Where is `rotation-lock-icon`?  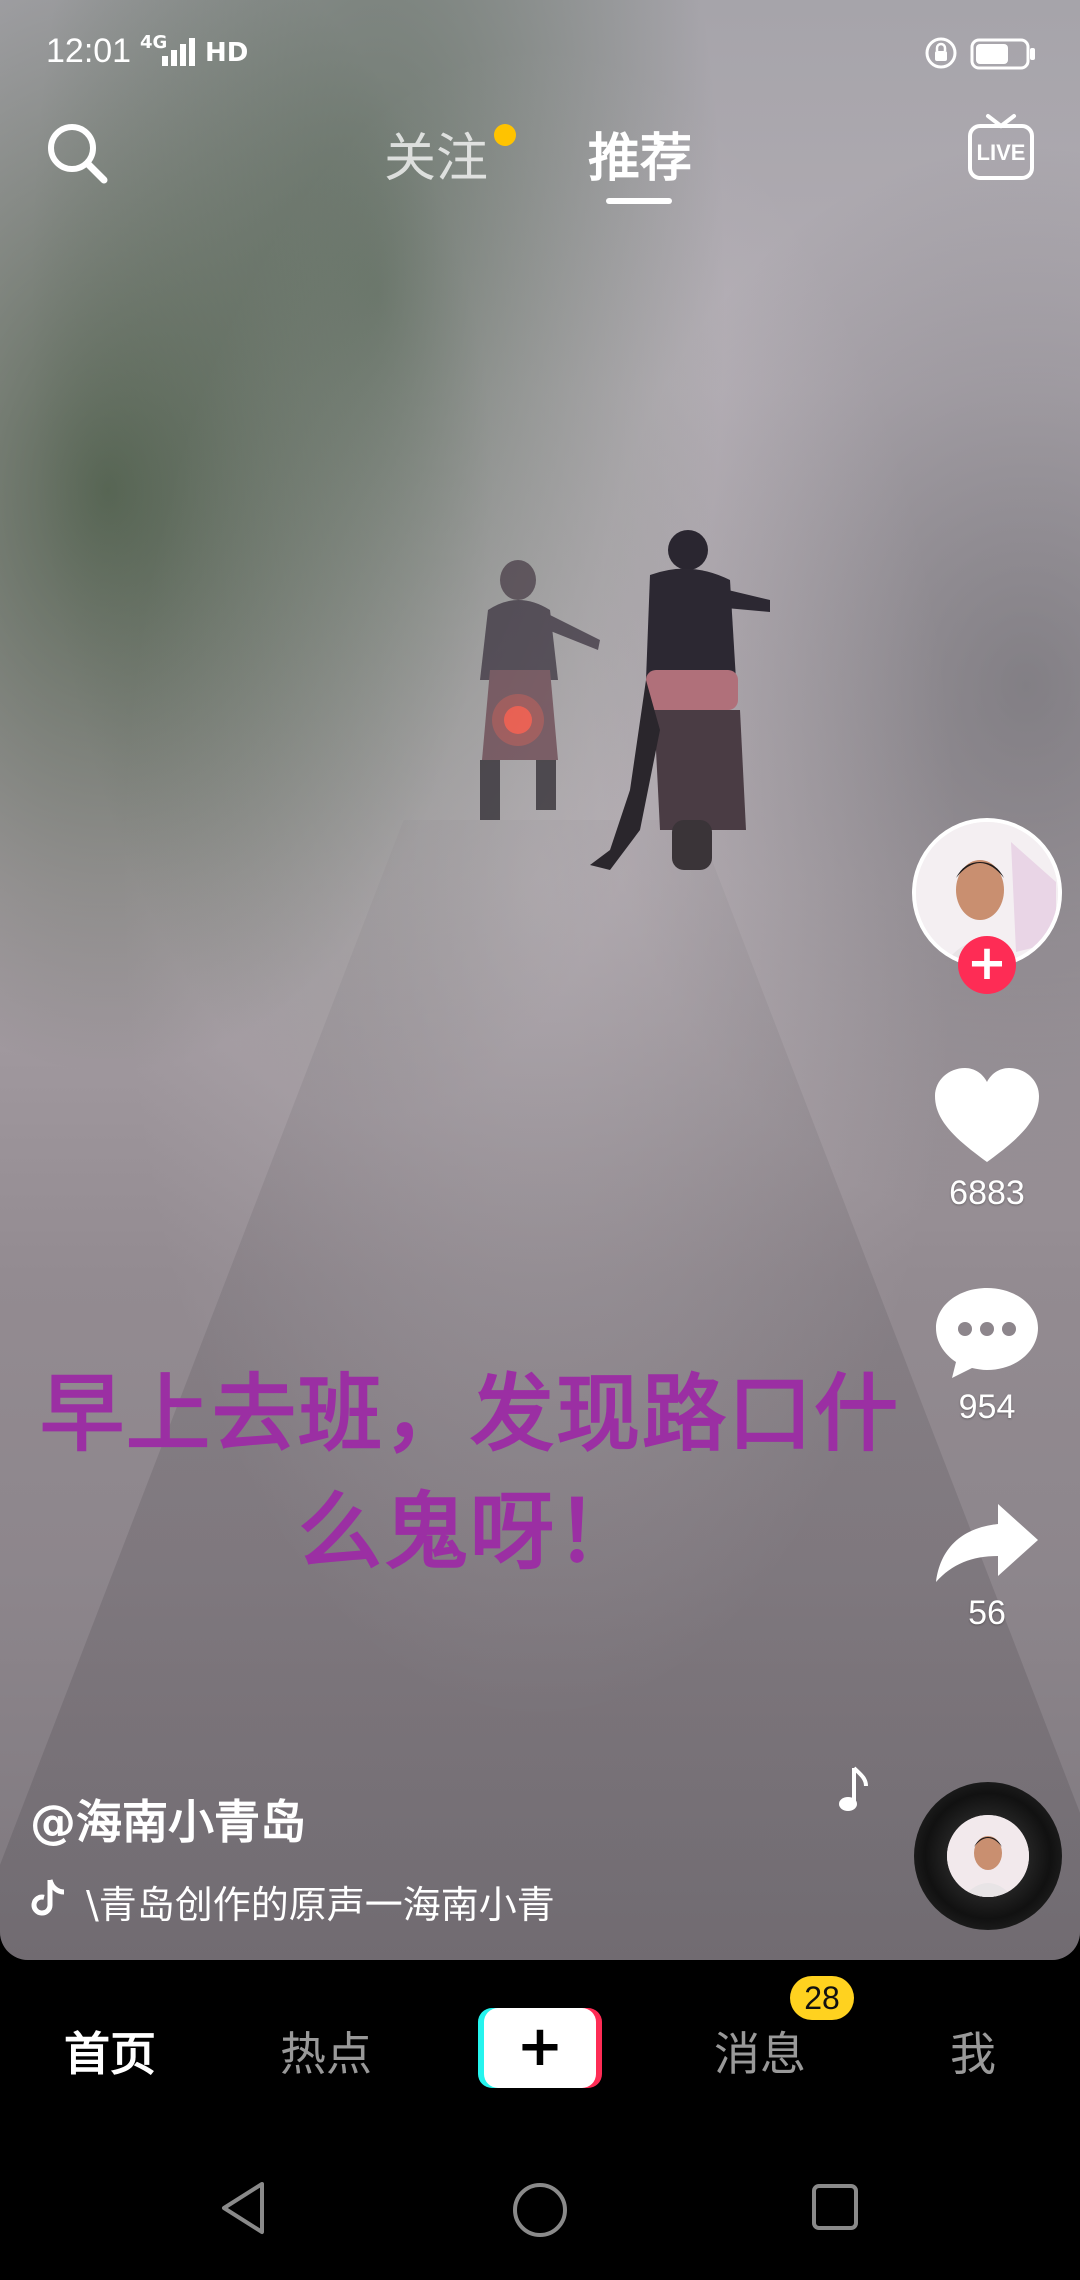 rotation-lock-icon is located at coordinates (941, 53).